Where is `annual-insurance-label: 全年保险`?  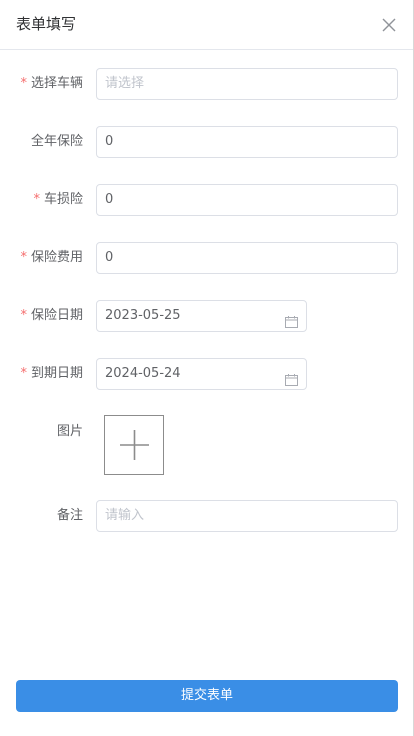
annual-insurance-label: 全年保险 is located at coordinates (56, 141).